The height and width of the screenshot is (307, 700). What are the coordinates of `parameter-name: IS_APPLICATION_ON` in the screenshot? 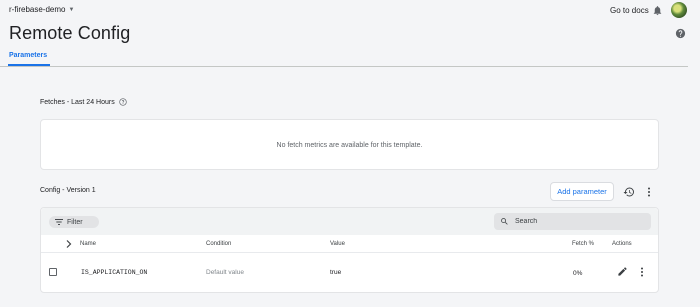 It's located at (114, 272).